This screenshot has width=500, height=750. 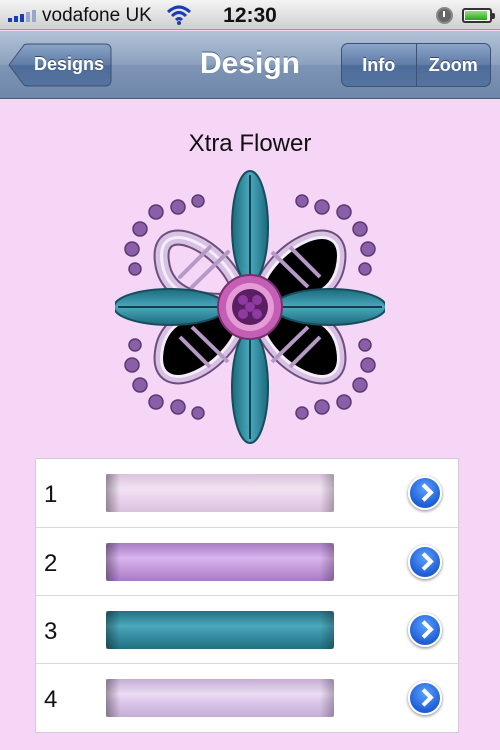 I want to click on thread-number: 2, so click(x=51, y=563).